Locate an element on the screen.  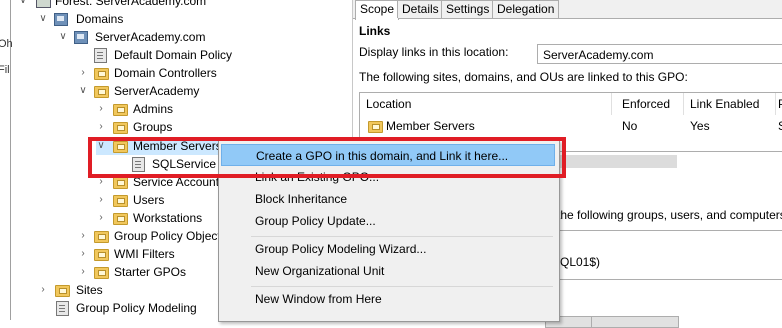
tree-node-member-servers: ∨ Member Servers is located at coordinates (159, 146).